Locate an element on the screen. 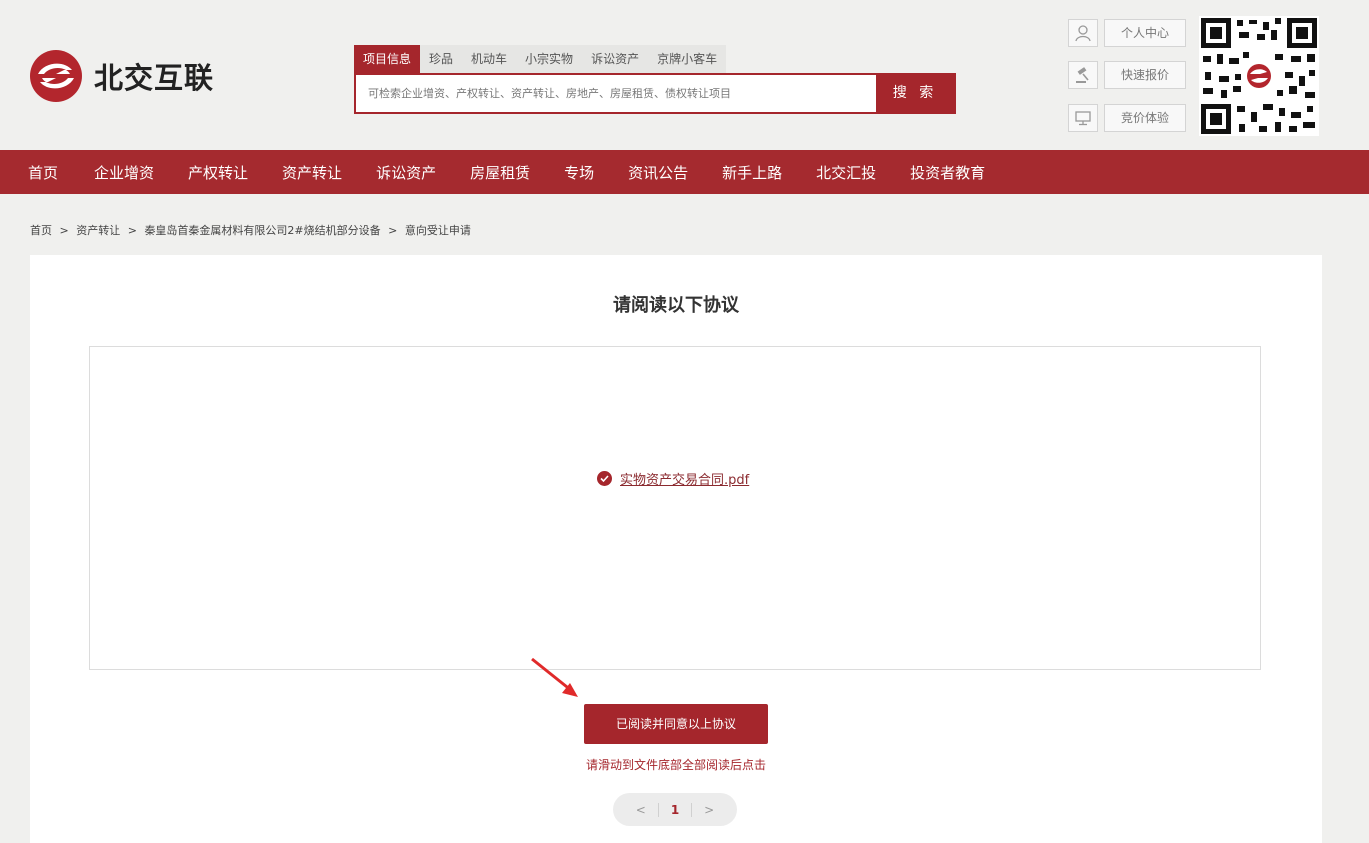 The width and height of the screenshot is (1369, 843). search-category-tabs: 项目信息 珍品 机动车 小宗实物 诉讼资产 京牌小客车 is located at coordinates (540, 59).